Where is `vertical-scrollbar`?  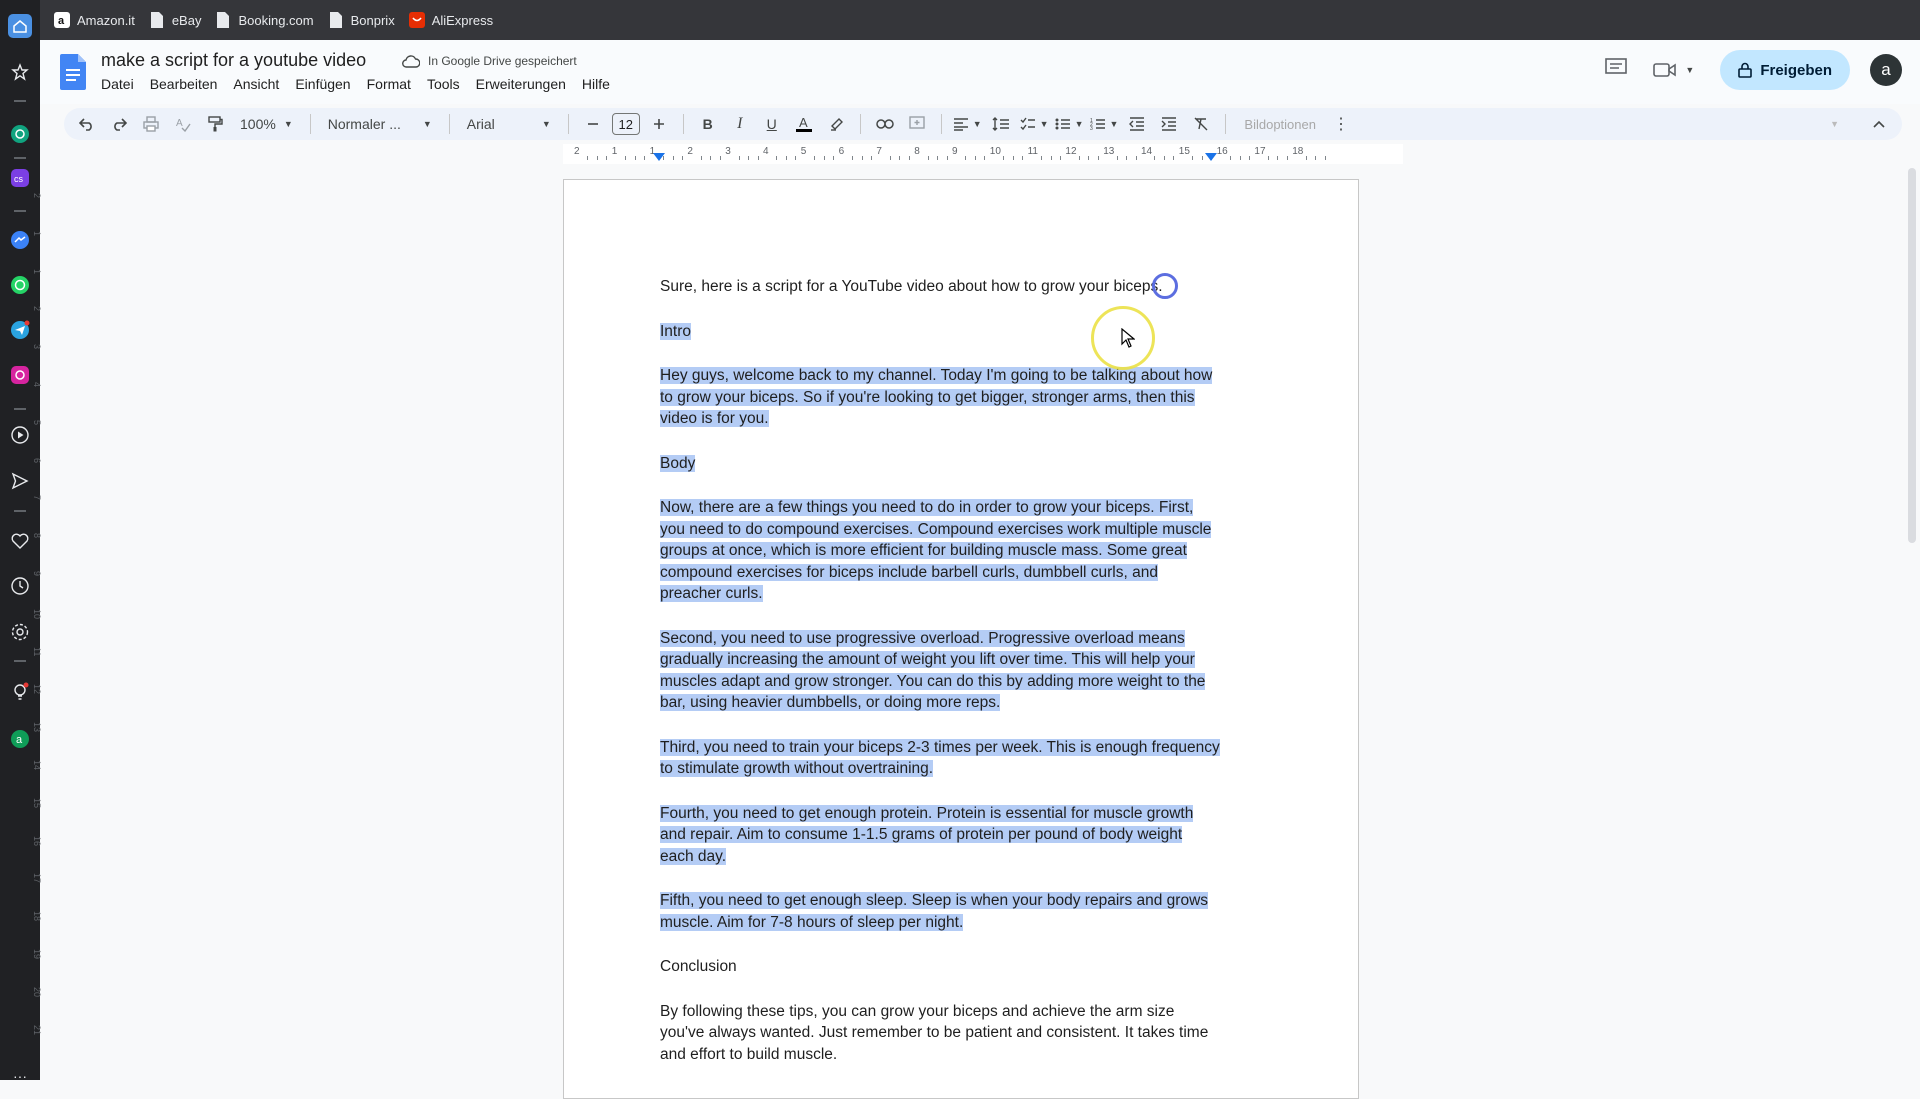 vertical-scrollbar is located at coordinates (1912, 355).